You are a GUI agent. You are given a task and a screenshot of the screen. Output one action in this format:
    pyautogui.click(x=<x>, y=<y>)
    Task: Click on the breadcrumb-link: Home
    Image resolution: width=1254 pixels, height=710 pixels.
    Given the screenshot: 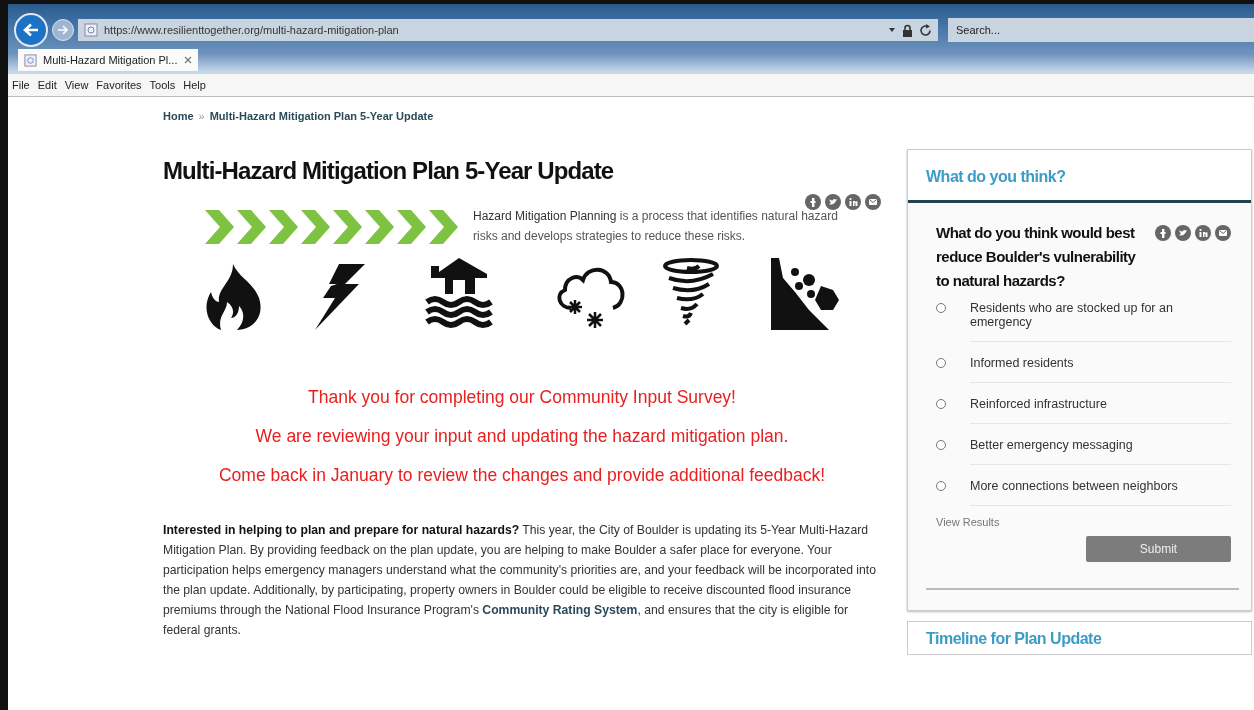 What is the action you would take?
    pyautogui.click(x=178, y=116)
    